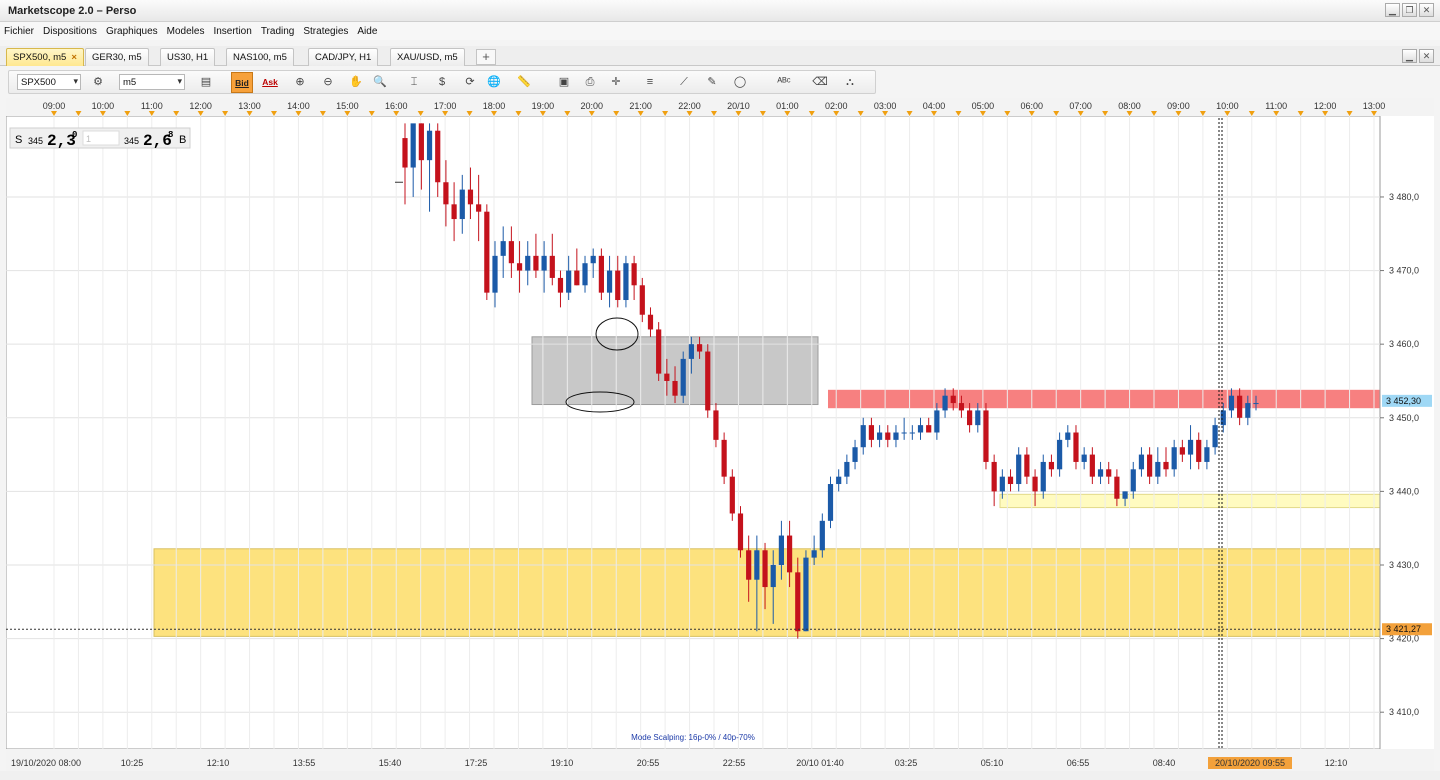  I want to click on ask-button: Ask, so click(270, 82).